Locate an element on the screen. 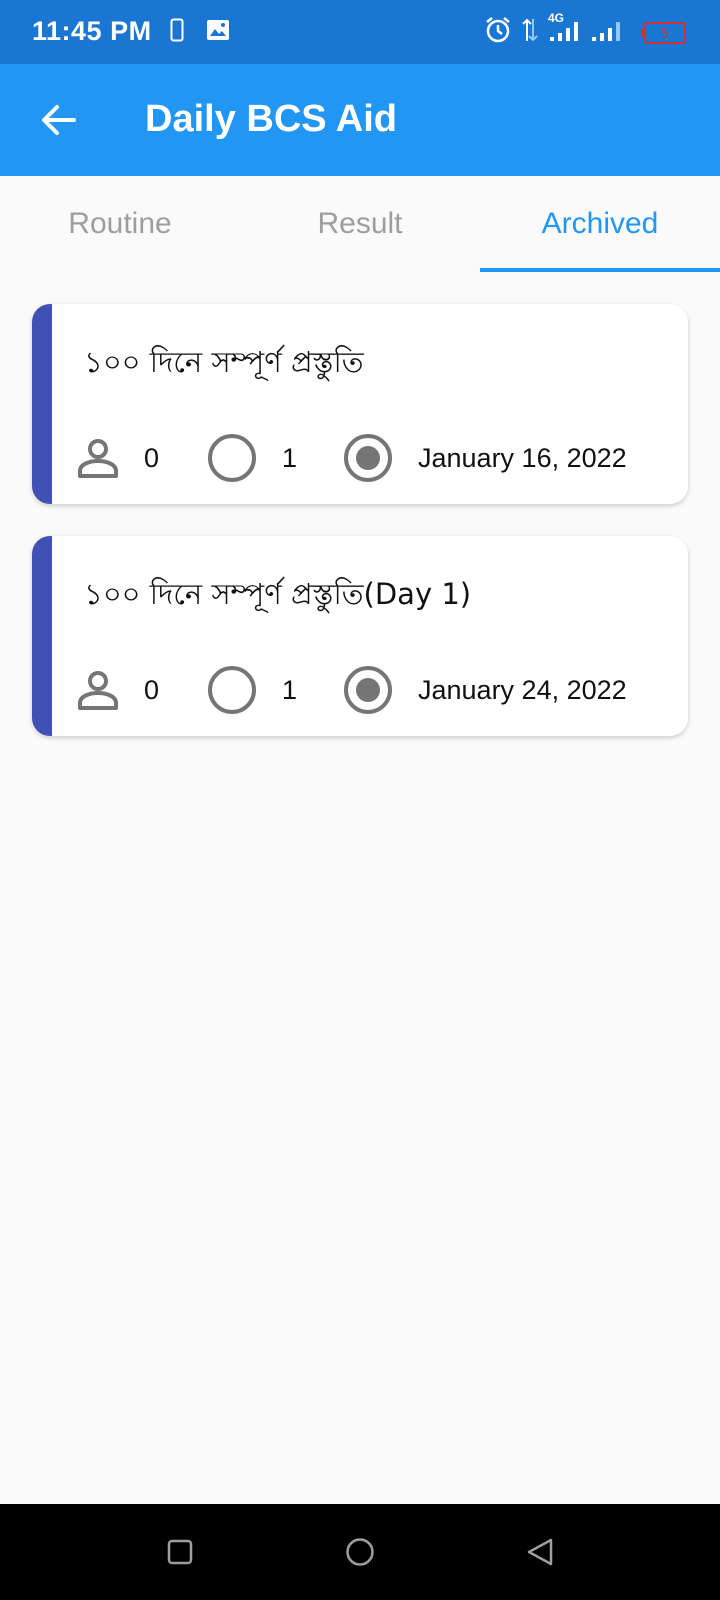 The height and width of the screenshot is (1600, 720). recents-button is located at coordinates (180, 1552).